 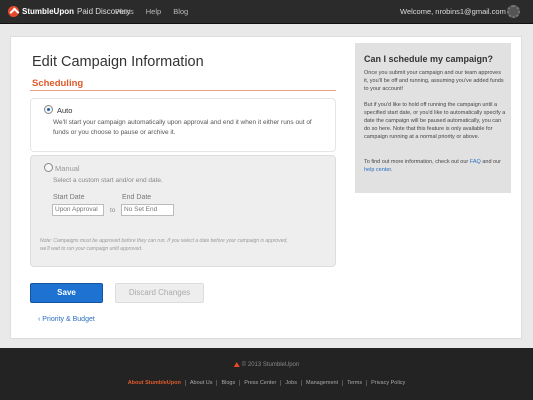 I want to click on start-date-label: Start Date, so click(x=69, y=197).